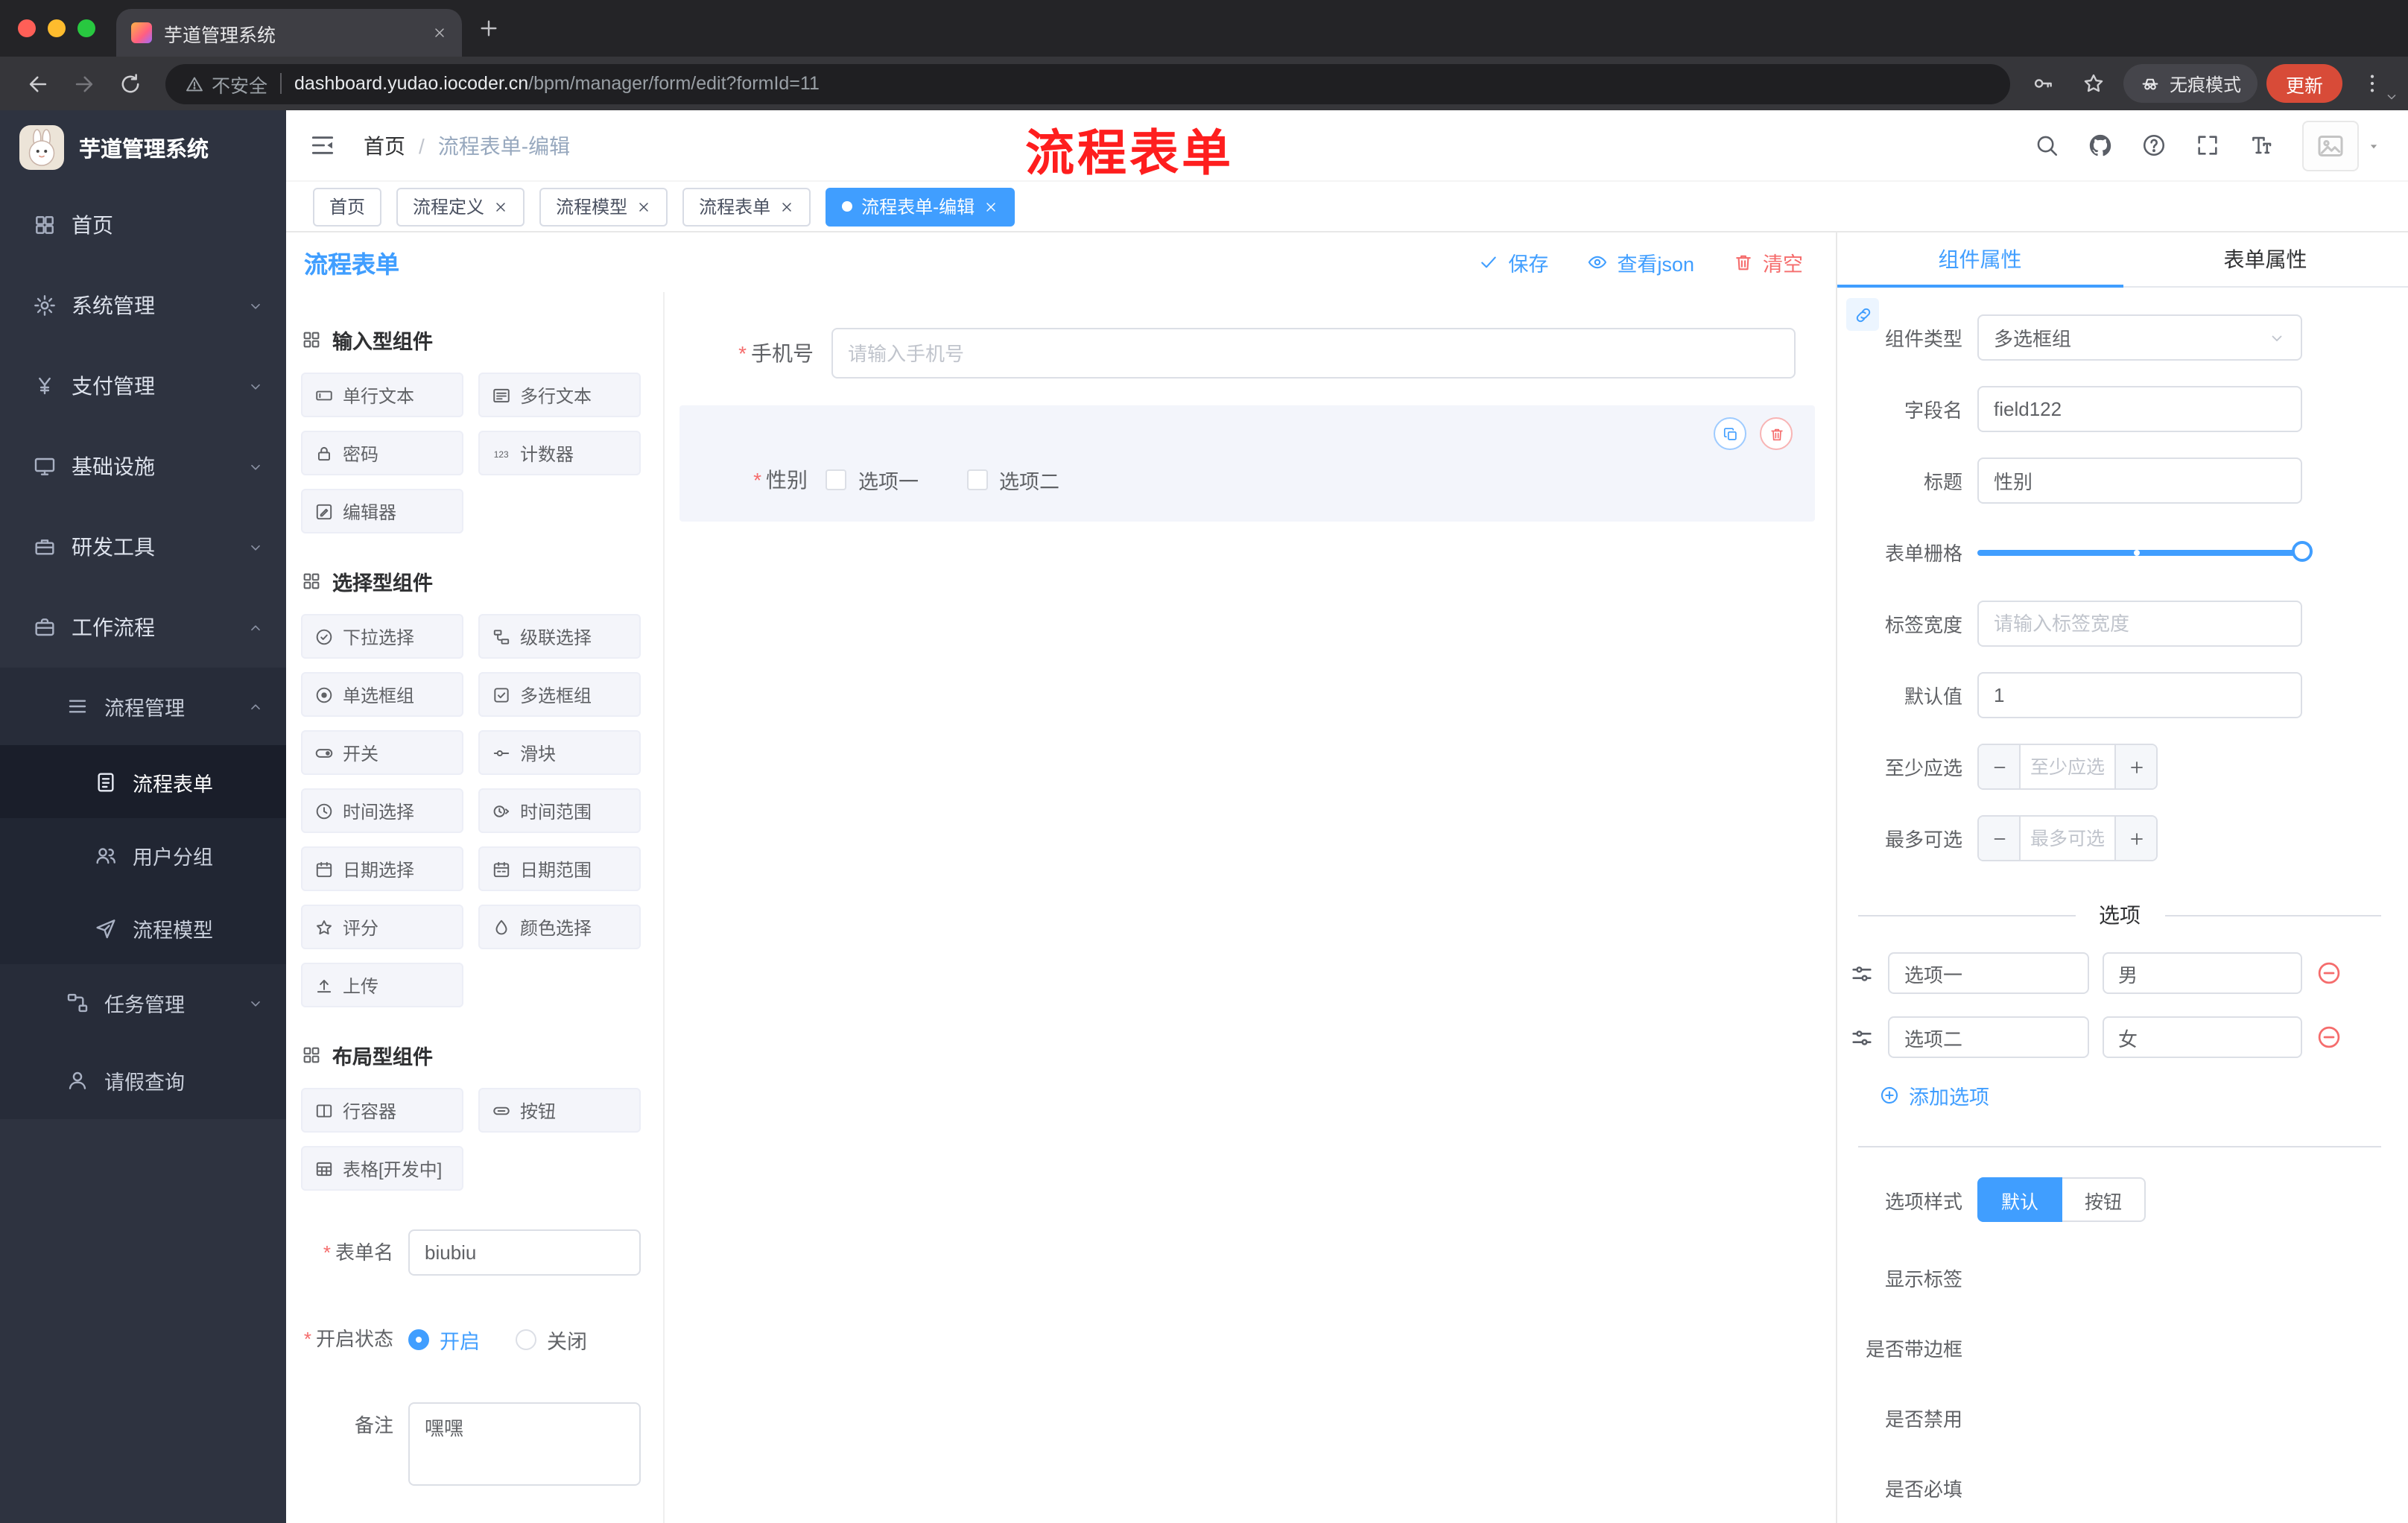  What do you see at coordinates (872, 480) in the screenshot?
I see `gender-option1-checkbox: 选项一` at bounding box center [872, 480].